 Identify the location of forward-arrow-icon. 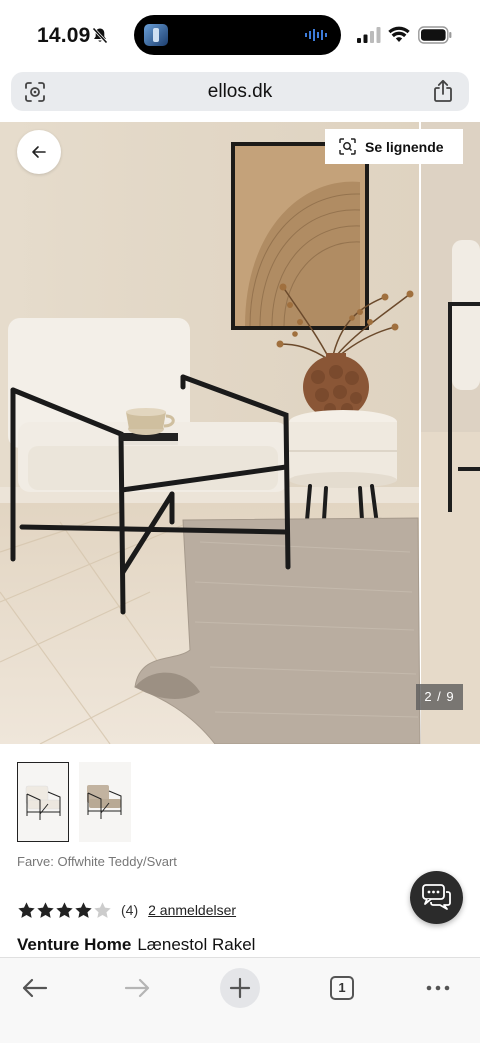
(137, 988).